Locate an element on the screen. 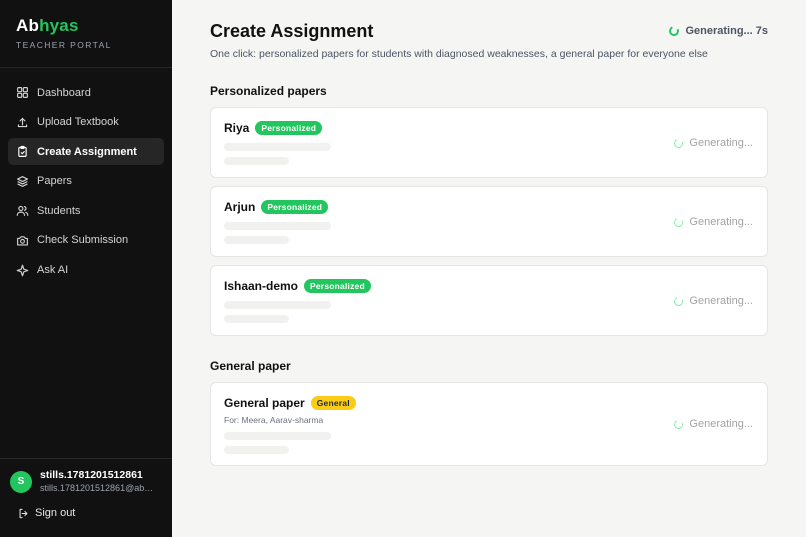 This screenshot has width=806, height=537. sidebar-item-label: Dashboard is located at coordinates (64, 92).